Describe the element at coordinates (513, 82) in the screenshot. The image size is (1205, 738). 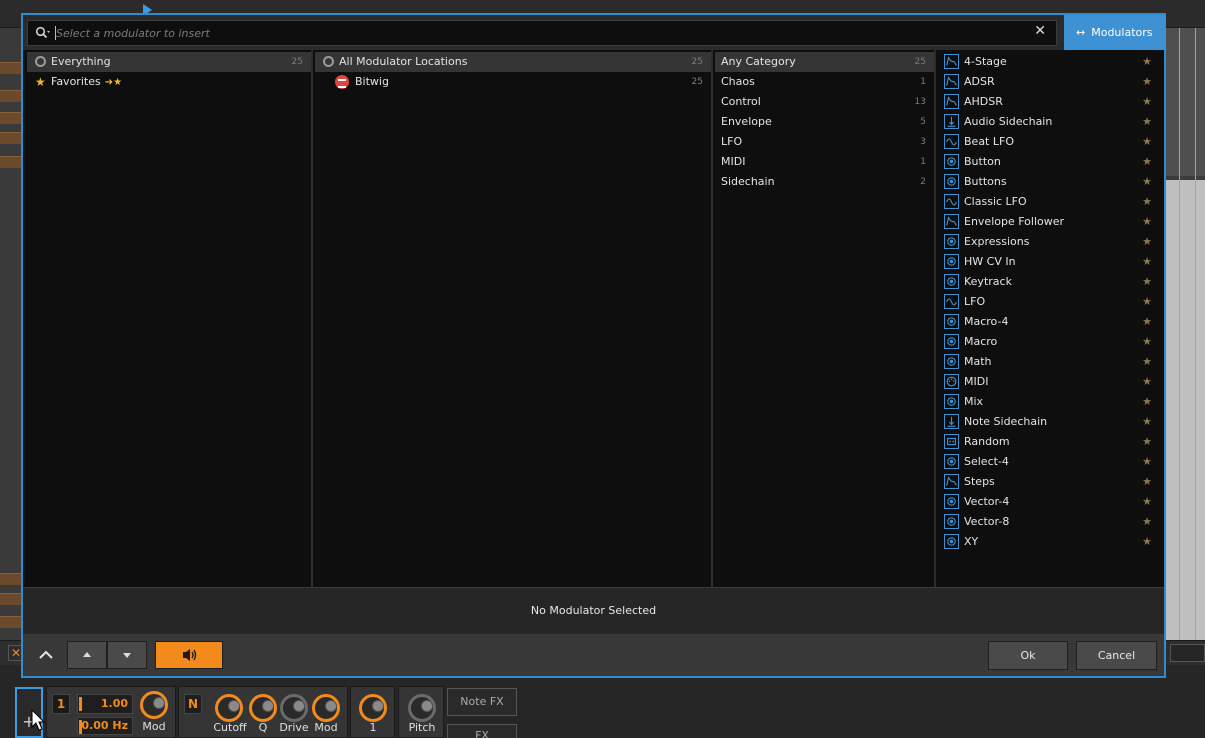
I see `location-item-bitwig: Bitwig 25` at that location.